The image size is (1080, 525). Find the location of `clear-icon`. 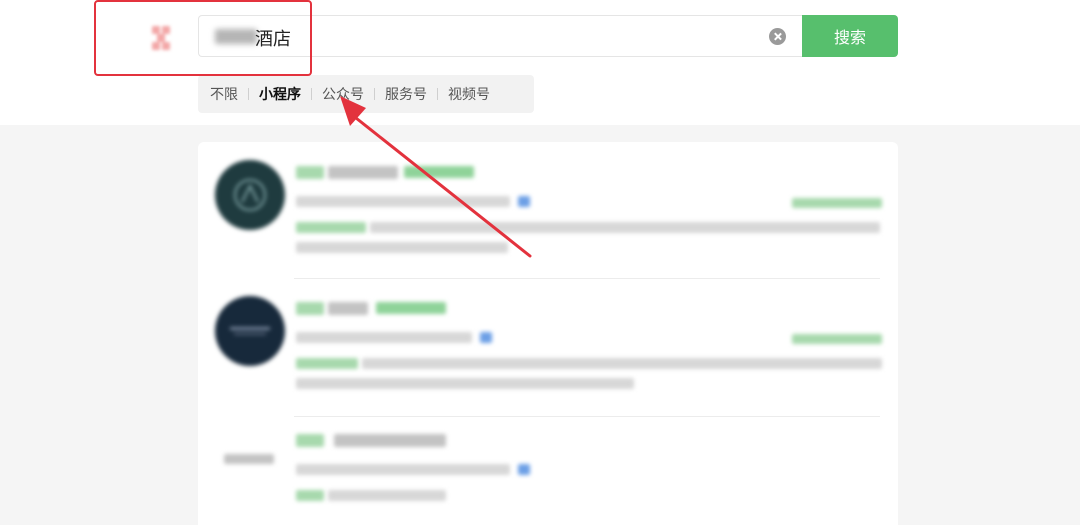

clear-icon is located at coordinates (777, 36).